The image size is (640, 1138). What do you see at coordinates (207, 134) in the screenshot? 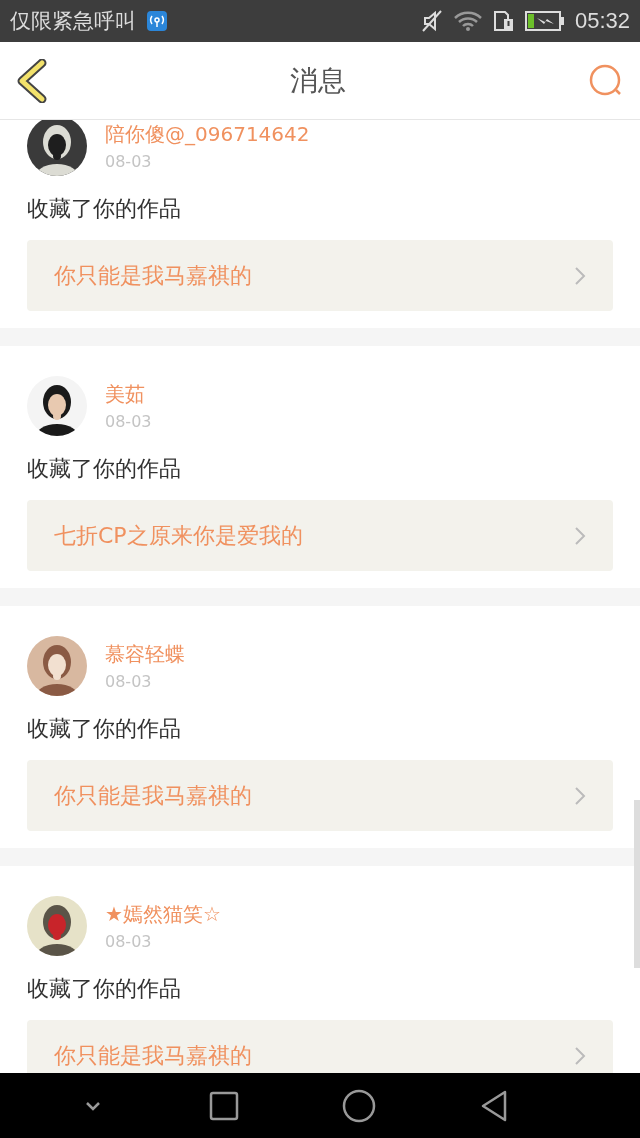
I see `user-name: 陪你傻@_096714642` at bounding box center [207, 134].